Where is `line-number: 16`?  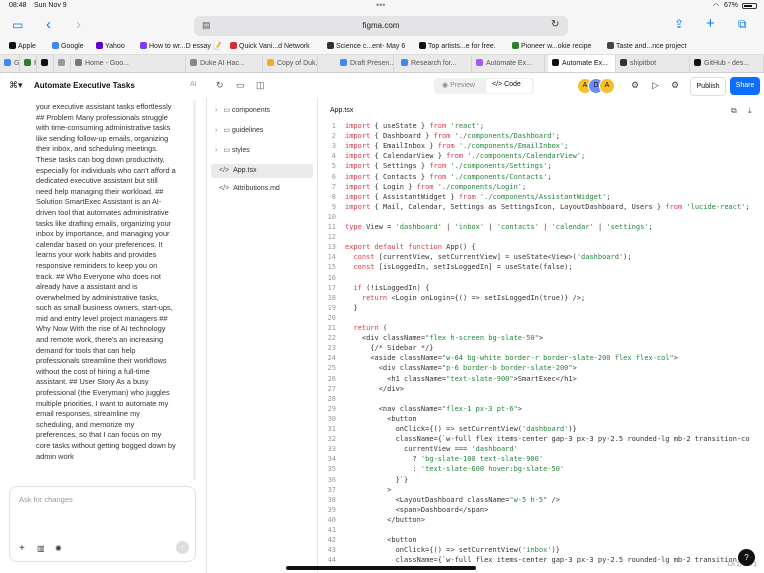
line-number: 16 is located at coordinates (331, 277).